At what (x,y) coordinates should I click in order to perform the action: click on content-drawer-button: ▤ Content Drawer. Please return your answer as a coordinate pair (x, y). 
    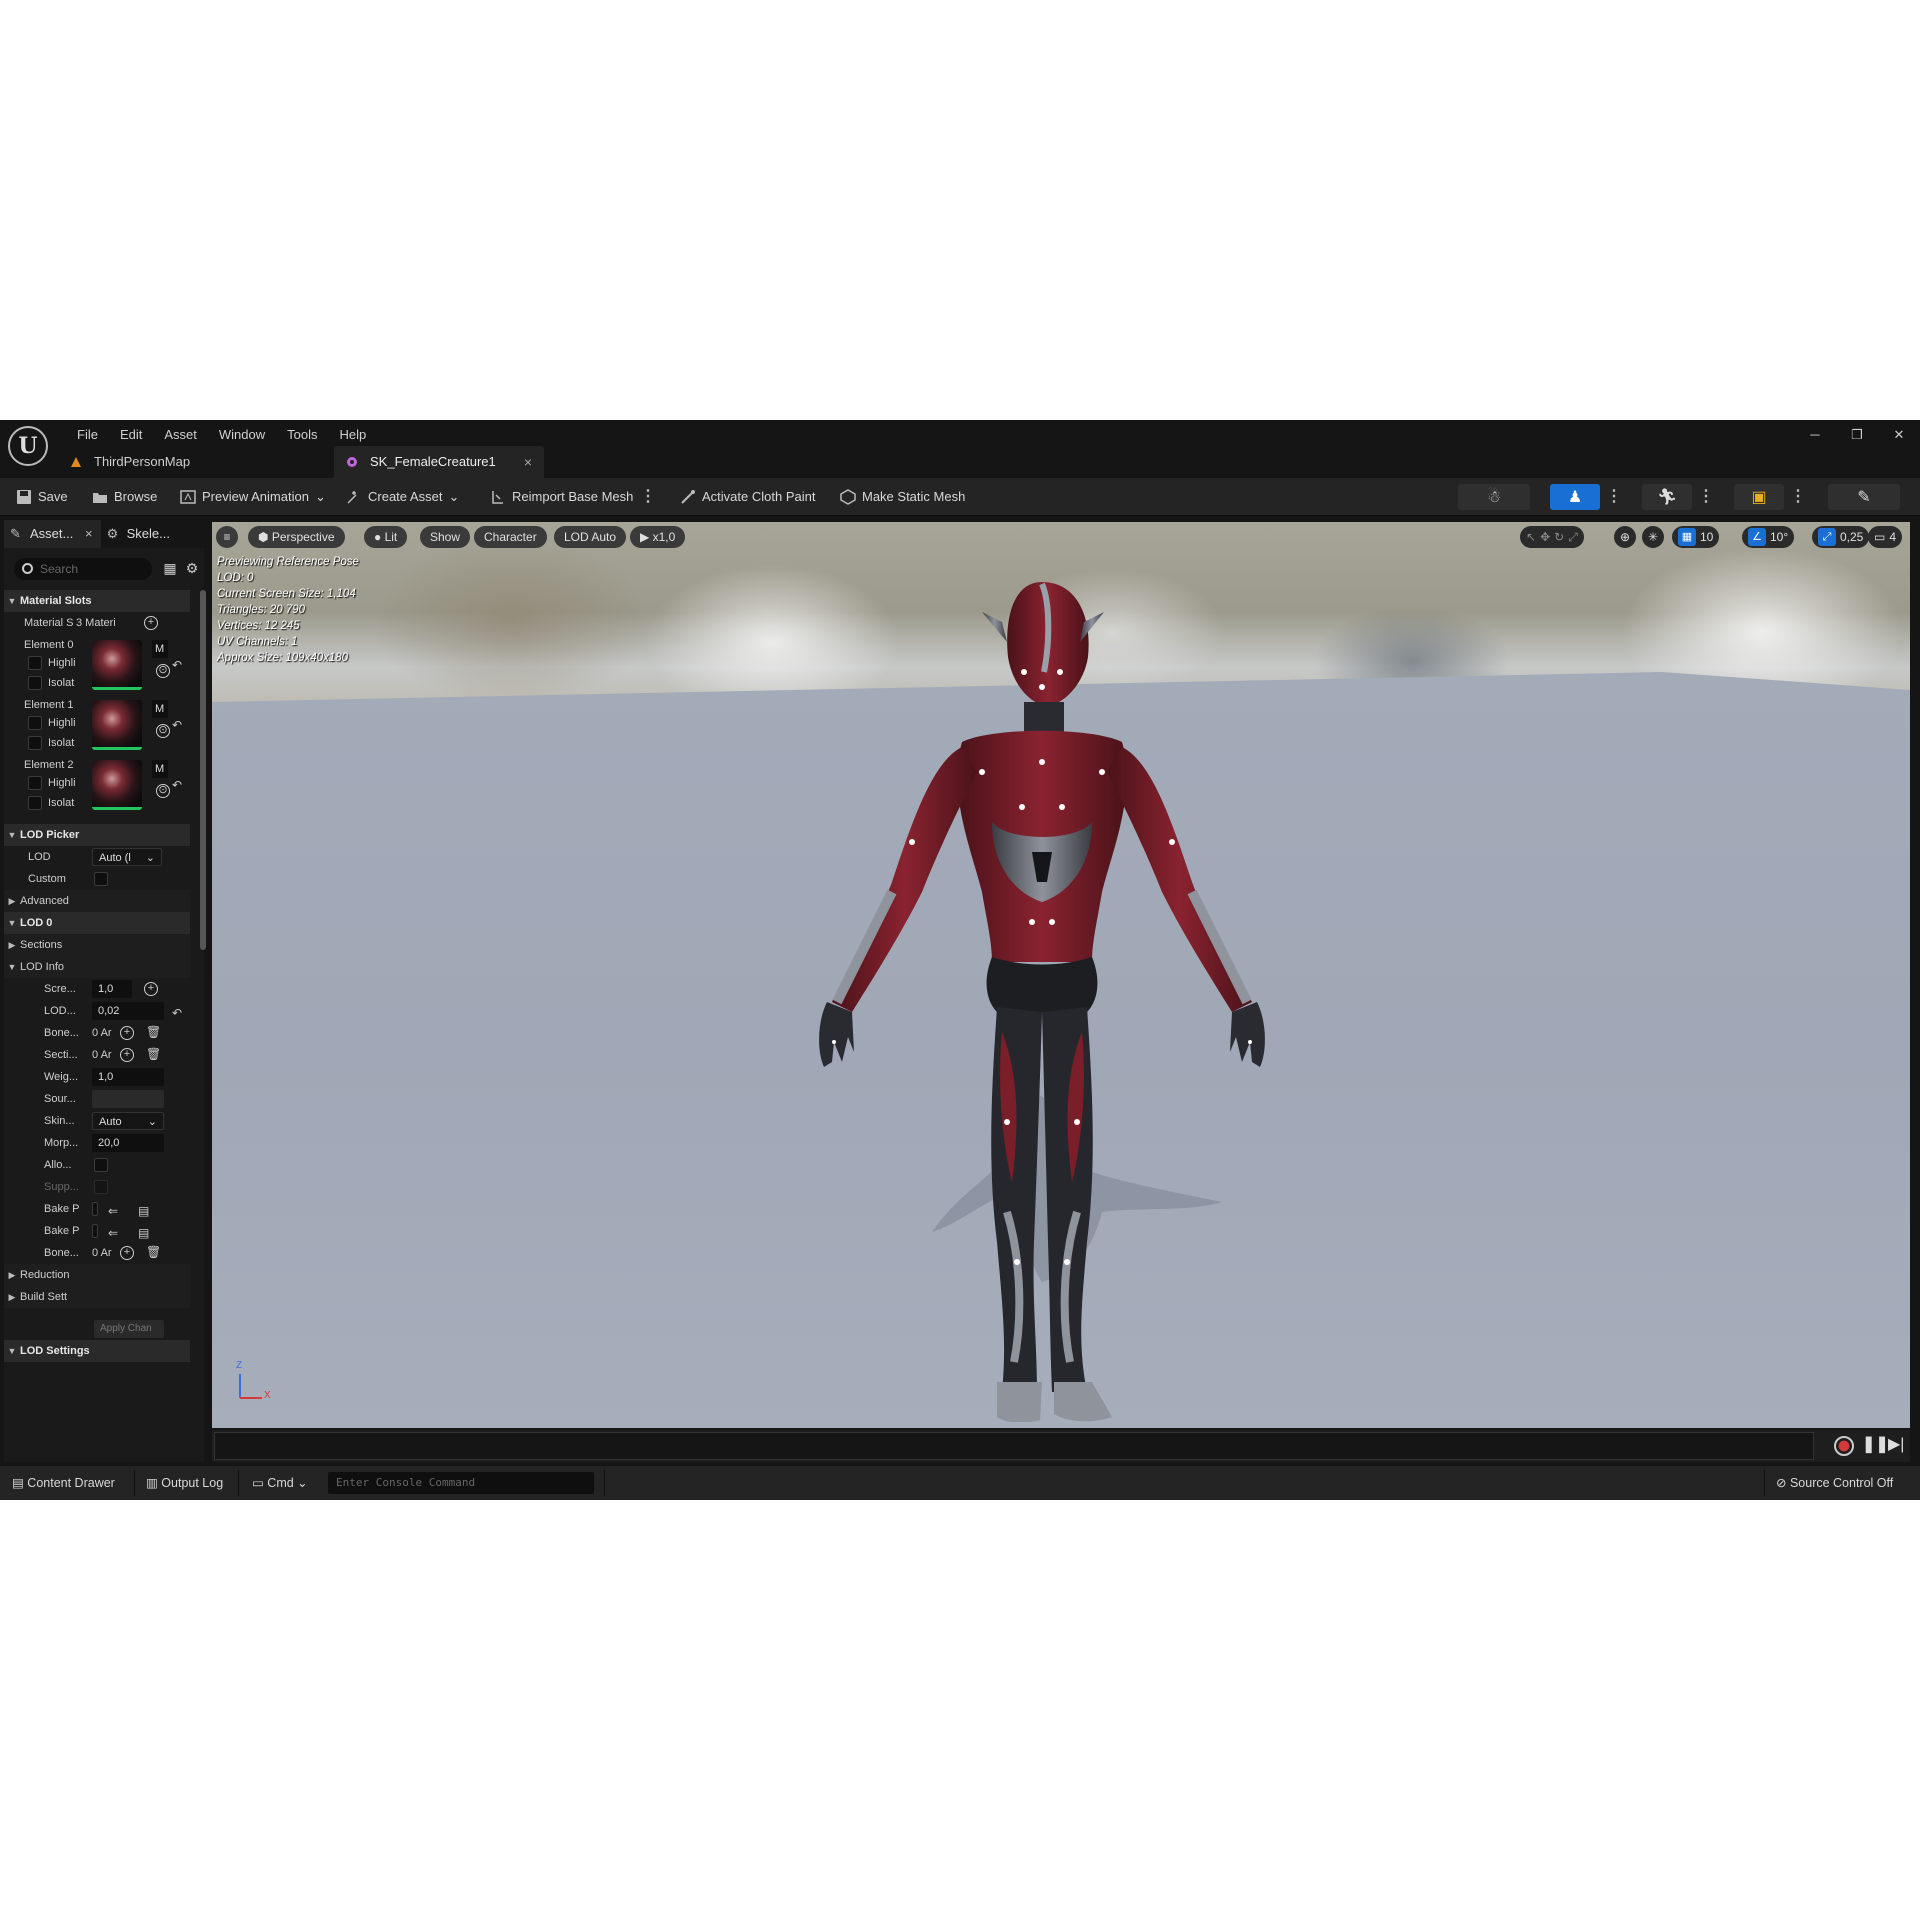
    Looking at the image, I should click on (63, 1483).